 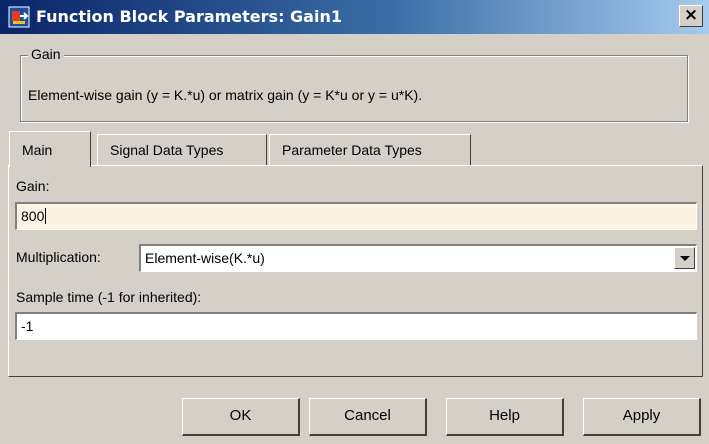 I want to click on cancel-button: Cancel, so click(x=368, y=417).